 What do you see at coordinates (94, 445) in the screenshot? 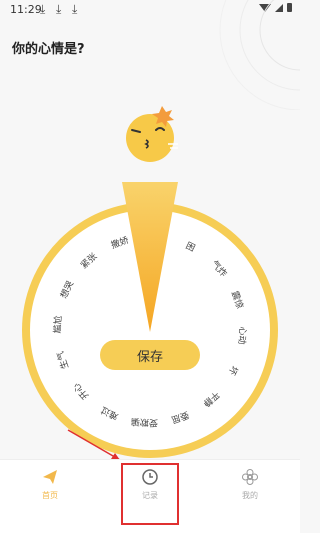
I see `annotation-arrow` at bounding box center [94, 445].